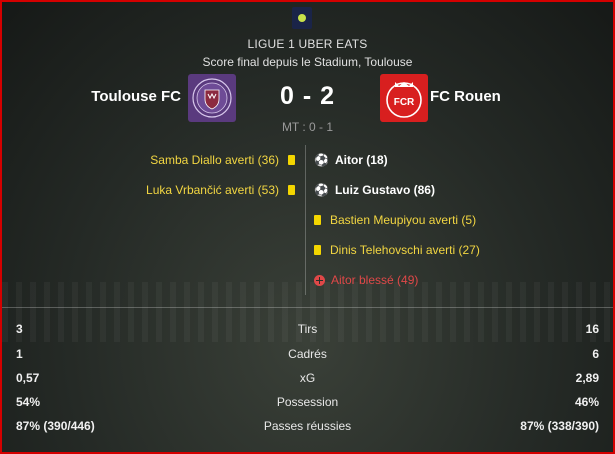 This screenshot has height=454, width=615. What do you see at coordinates (212, 190) in the screenshot?
I see `event-text: Luka Vrbančić averti (53)` at bounding box center [212, 190].